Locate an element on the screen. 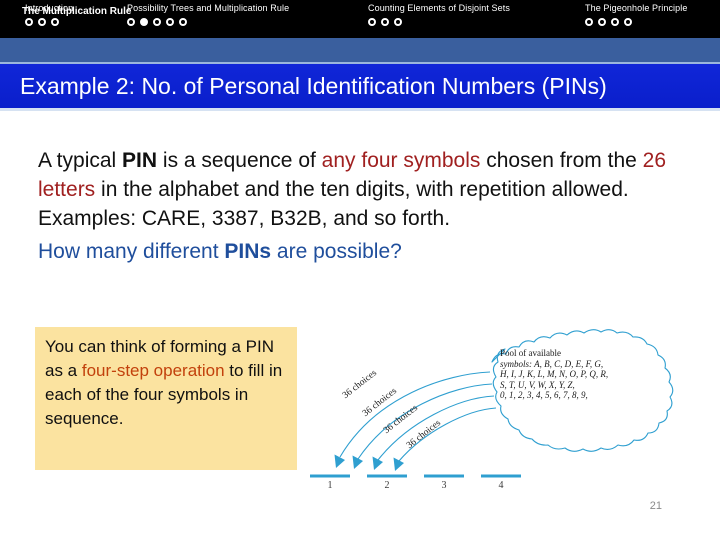  text-run-1: PIN is located at coordinates (140, 160).